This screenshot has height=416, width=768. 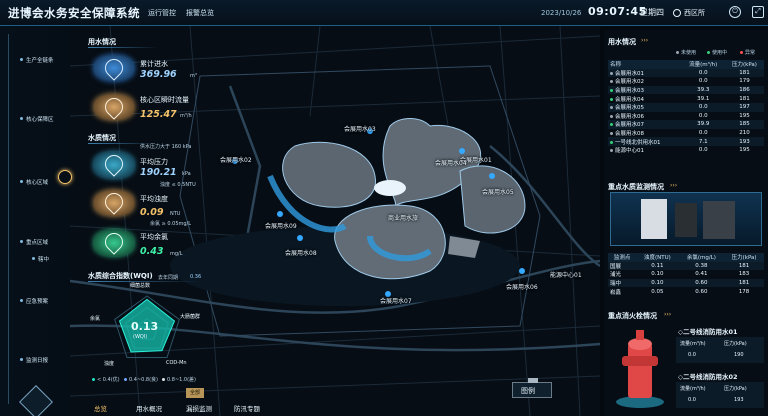 I want to click on legend-in-use: 使用中, so click(x=717, y=52).